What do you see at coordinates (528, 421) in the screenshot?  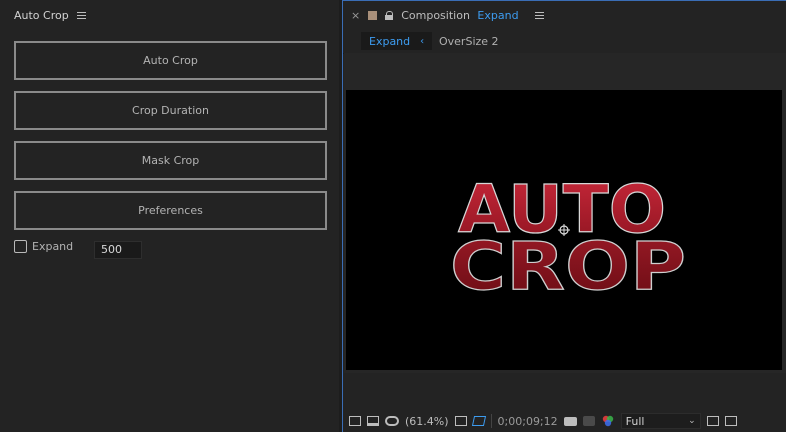 I see `timecode: 0;00;09;12` at bounding box center [528, 421].